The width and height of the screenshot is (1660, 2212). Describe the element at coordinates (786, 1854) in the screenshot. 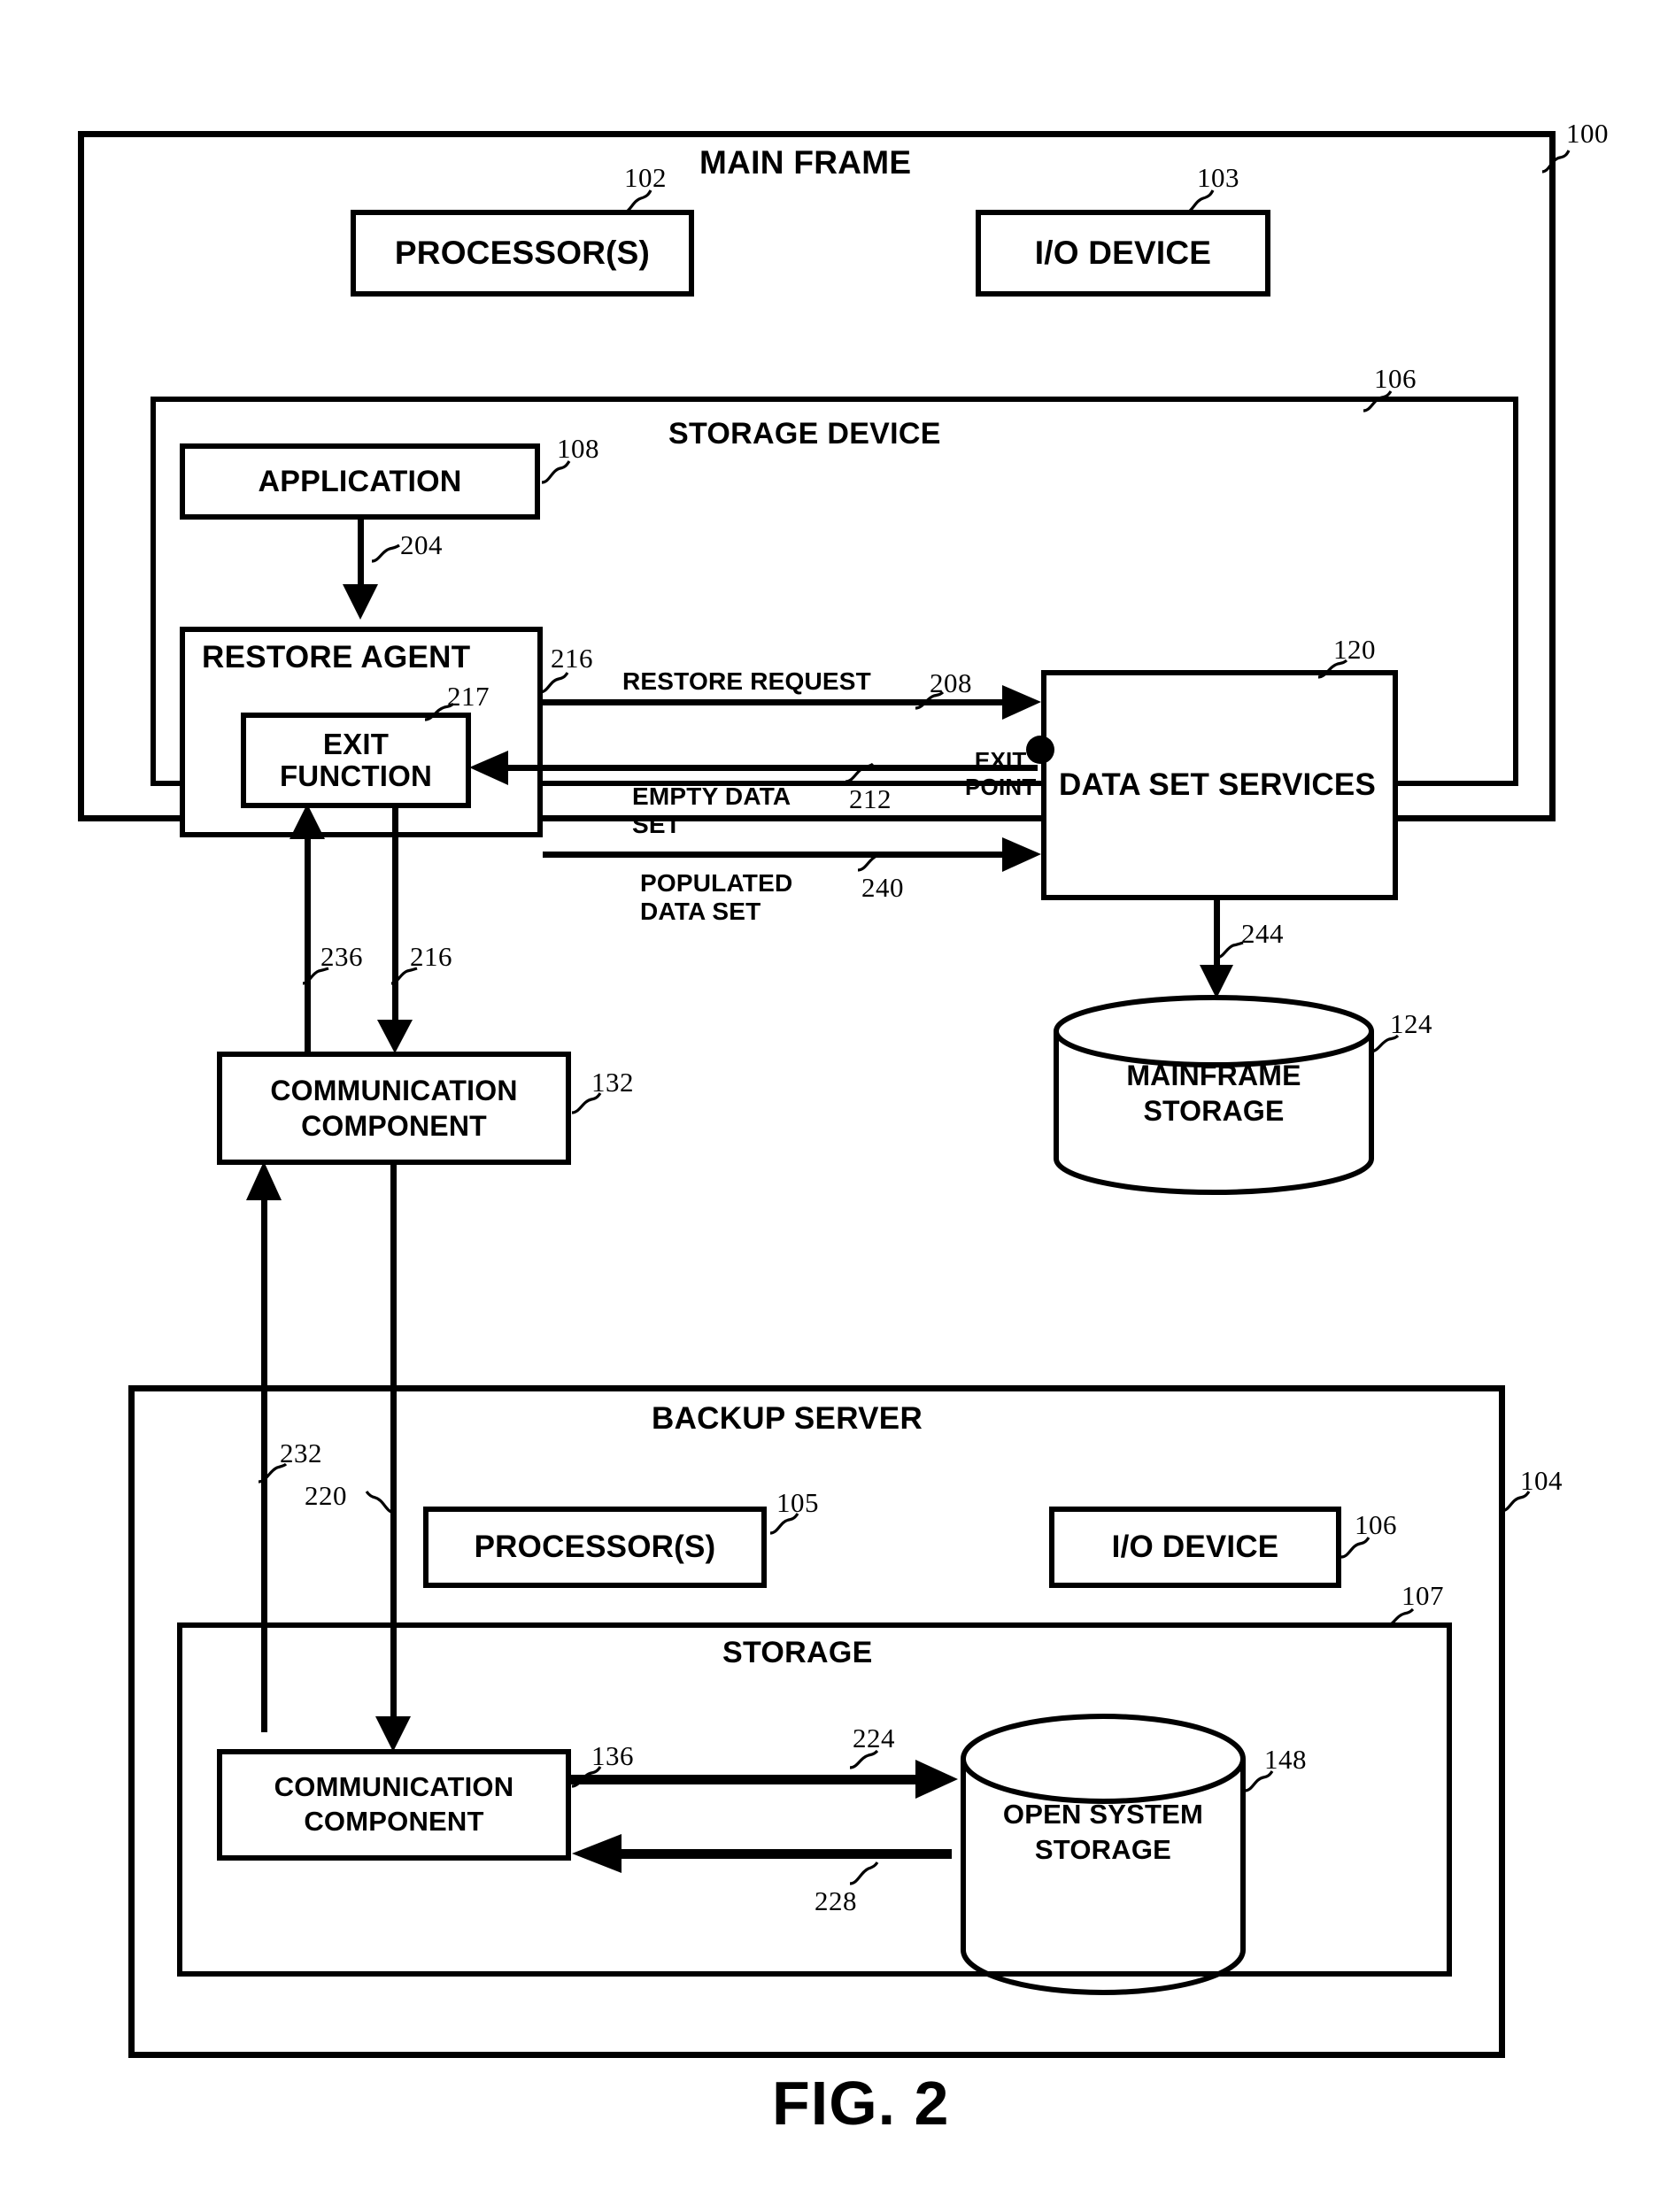

I see `arrow-228-shaft` at that location.